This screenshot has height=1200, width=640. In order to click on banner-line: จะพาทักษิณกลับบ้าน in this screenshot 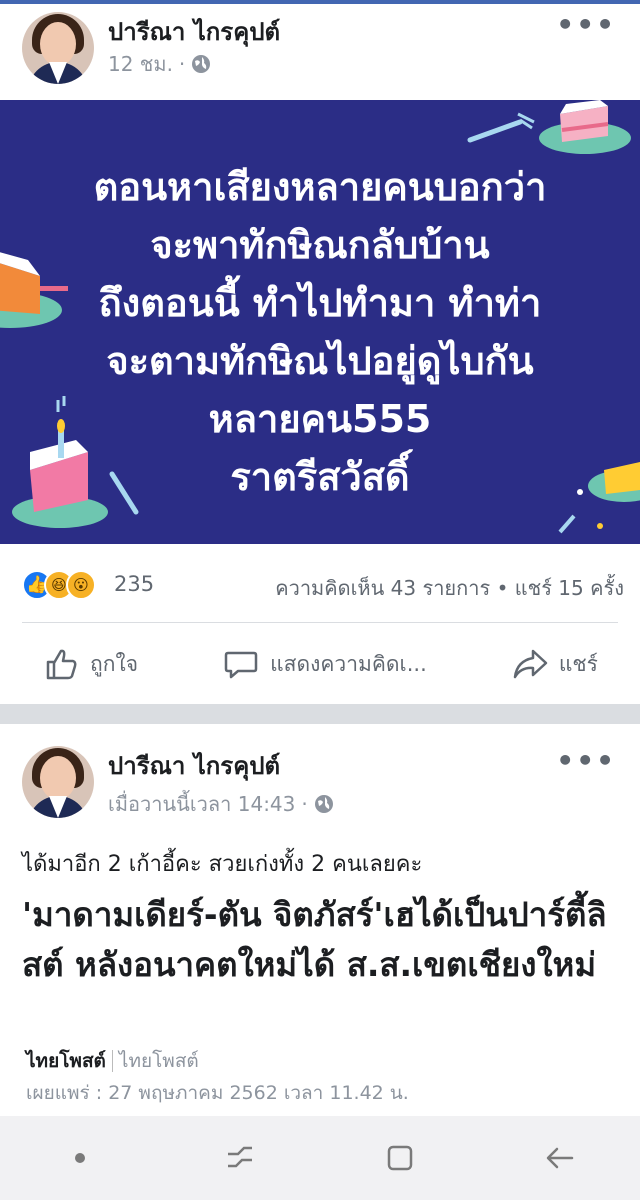, I will do `click(320, 245)`.